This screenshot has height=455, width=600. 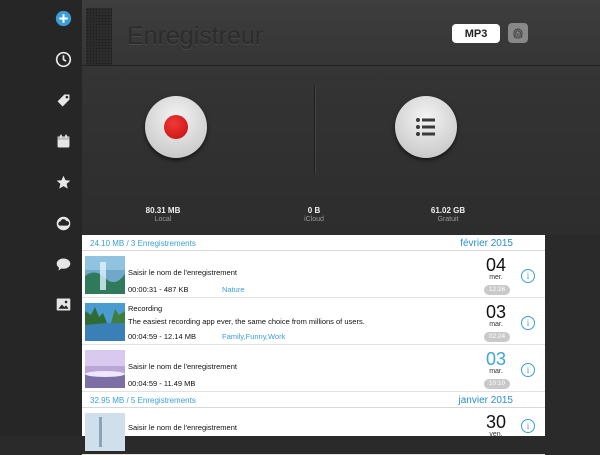 What do you see at coordinates (143, 289) in the screenshot?
I see `recording-duration: 00:00:31` at bounding box center [143, 289].